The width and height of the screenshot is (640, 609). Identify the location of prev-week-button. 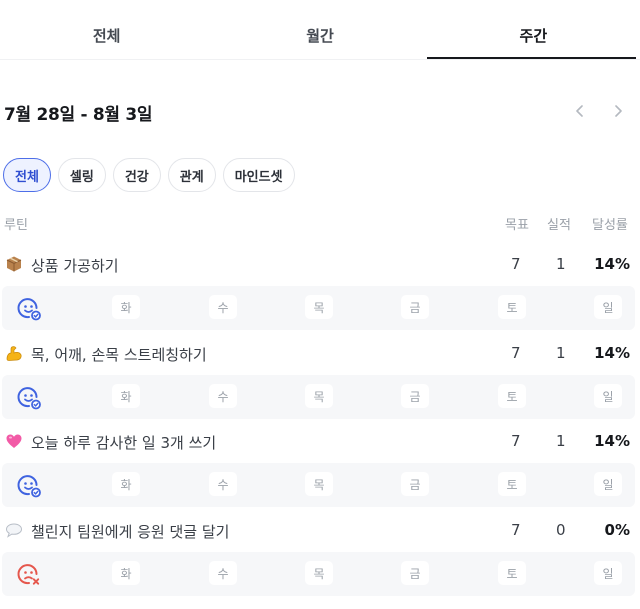
(580, 111).